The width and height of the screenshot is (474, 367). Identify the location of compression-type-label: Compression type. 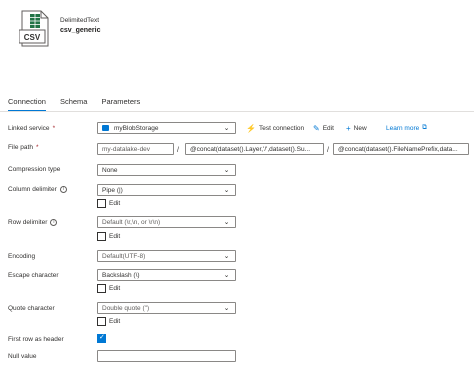
(34, 169).